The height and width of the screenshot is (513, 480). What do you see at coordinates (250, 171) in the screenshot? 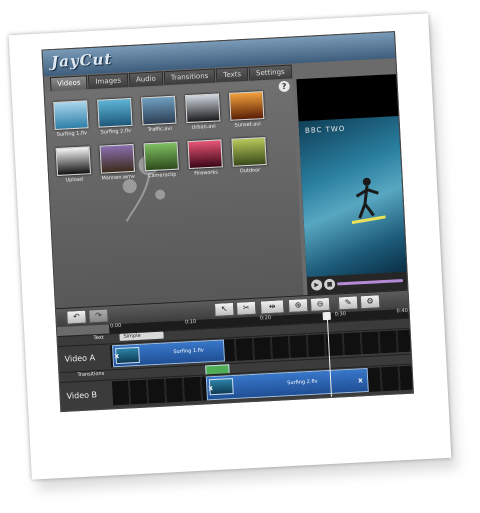
I see `clip-label: Outdoor` at bounding box center [250, 171].